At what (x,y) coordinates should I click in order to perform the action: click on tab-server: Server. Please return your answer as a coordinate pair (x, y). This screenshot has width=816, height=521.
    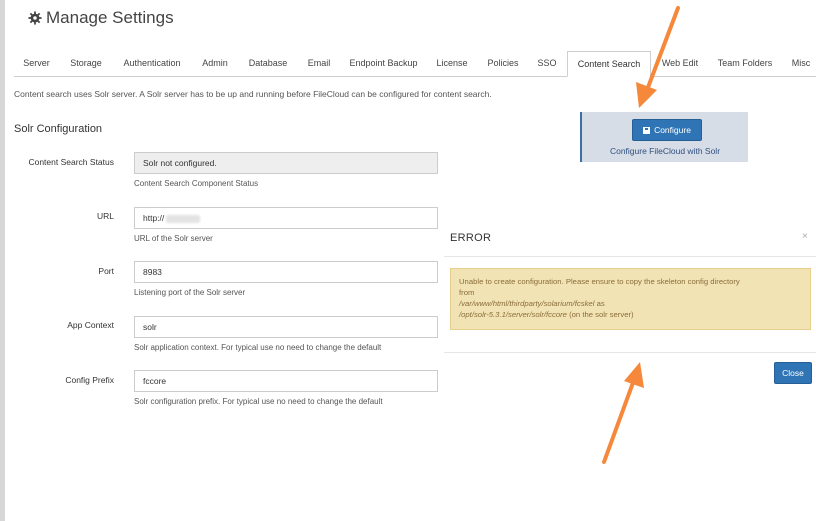
    Looking at the image, I should click on (36, 63).